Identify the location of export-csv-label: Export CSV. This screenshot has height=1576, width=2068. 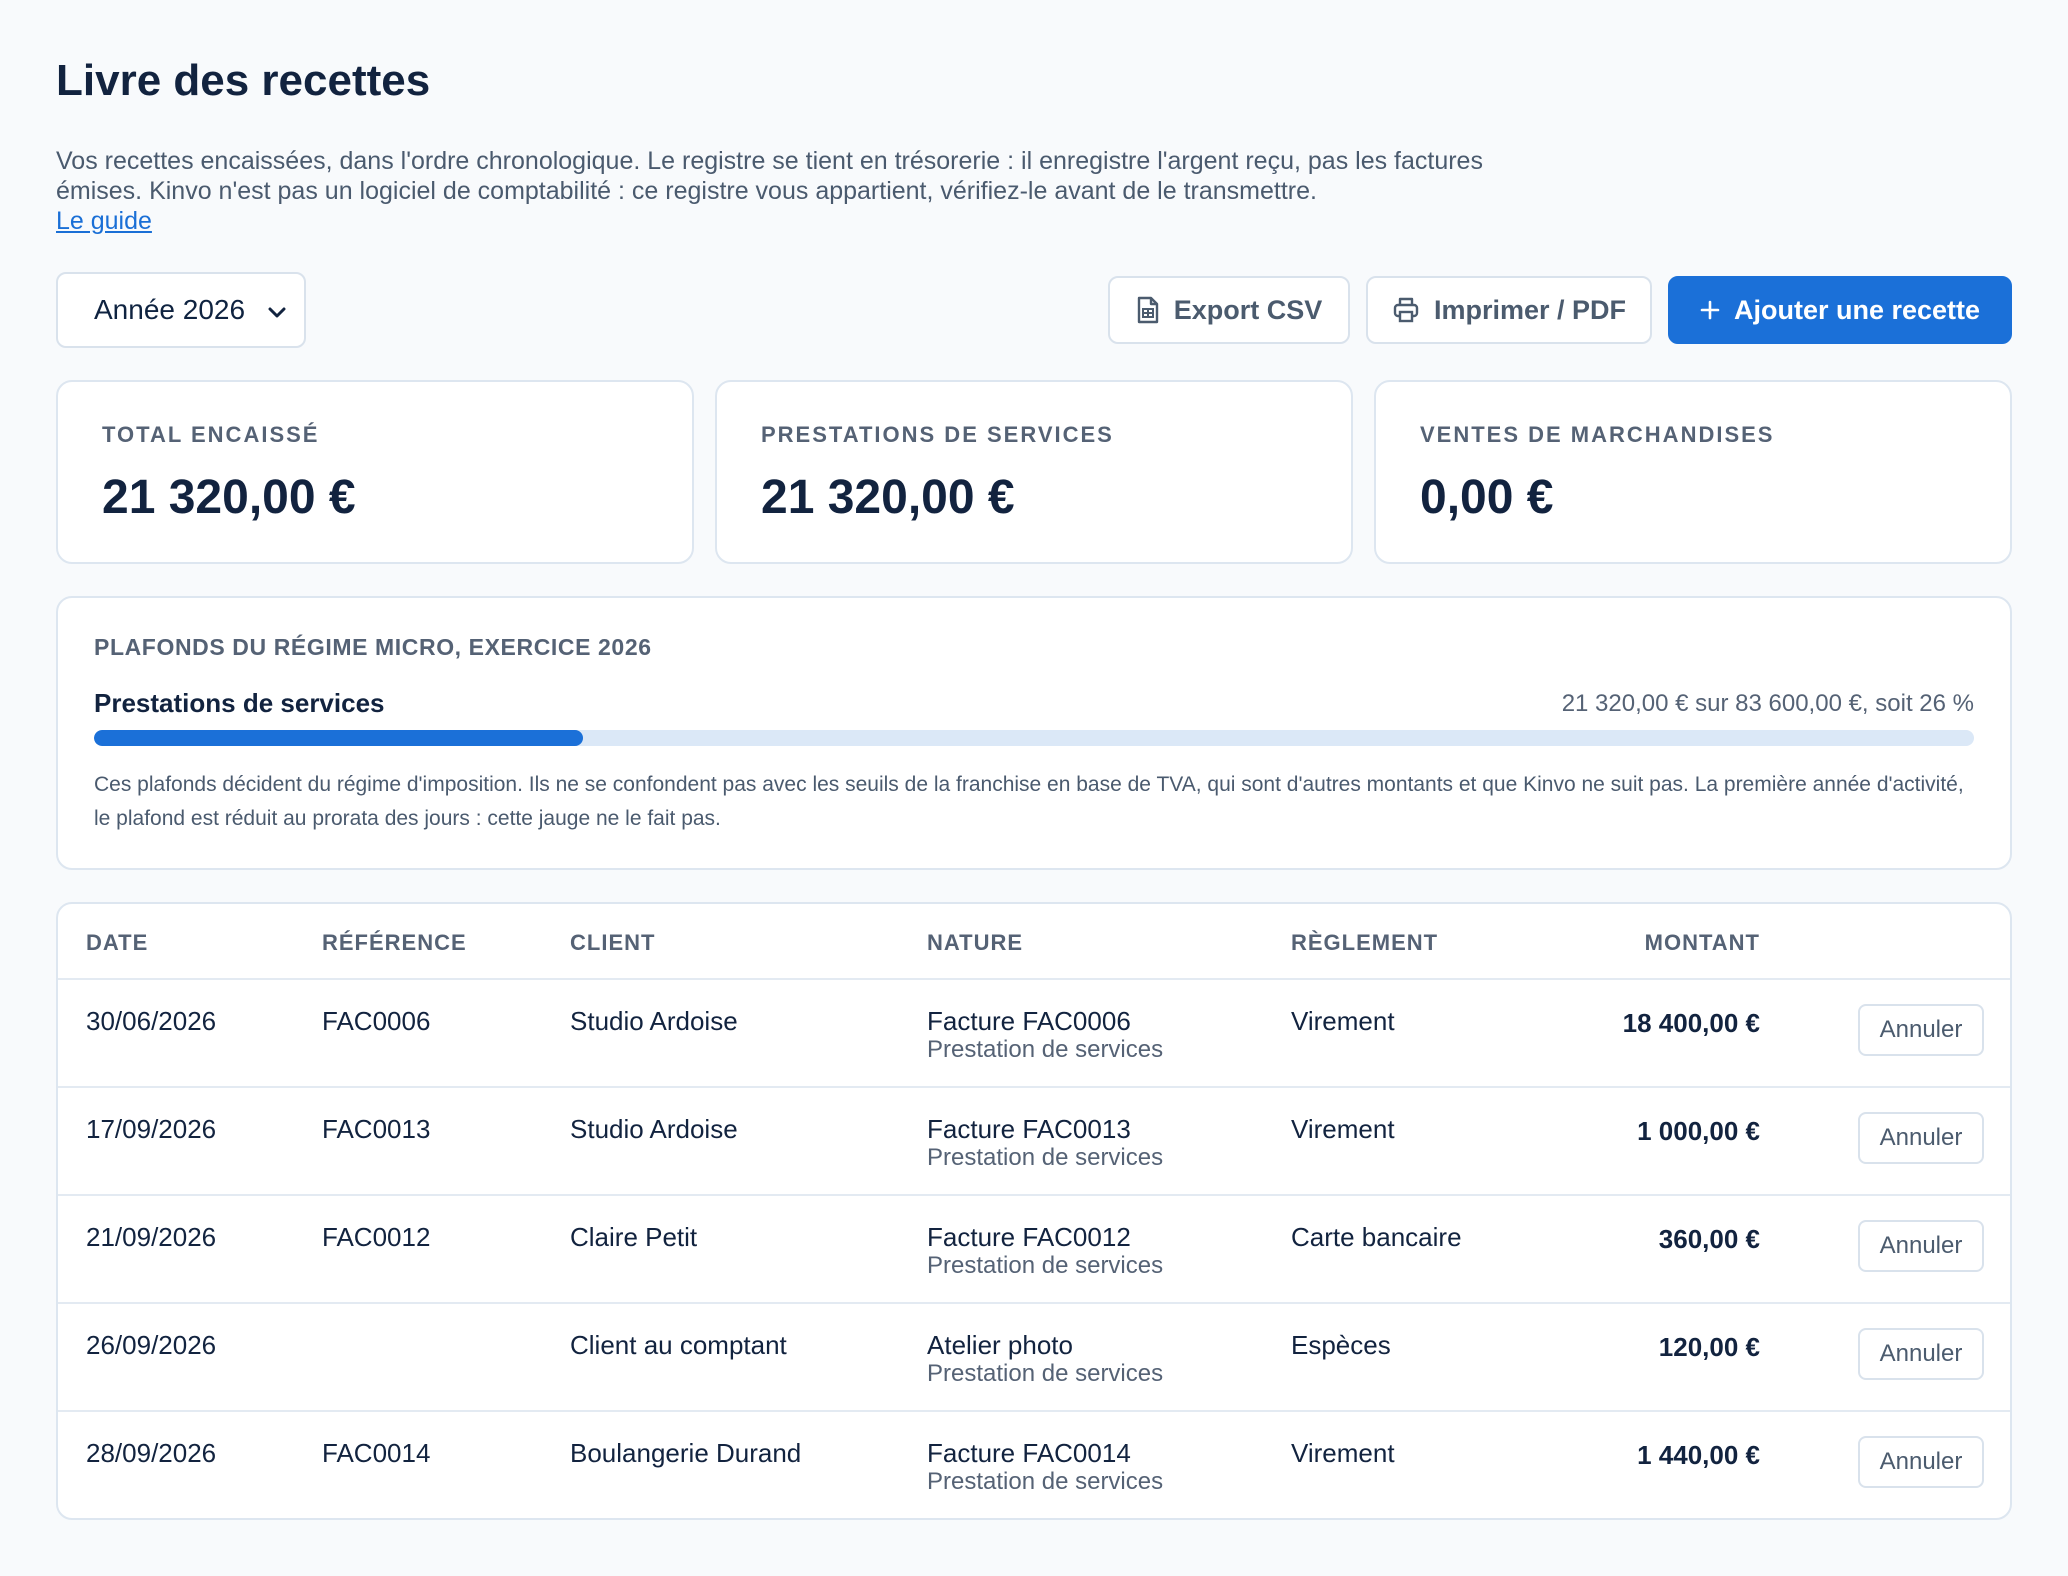
(1248, 309).